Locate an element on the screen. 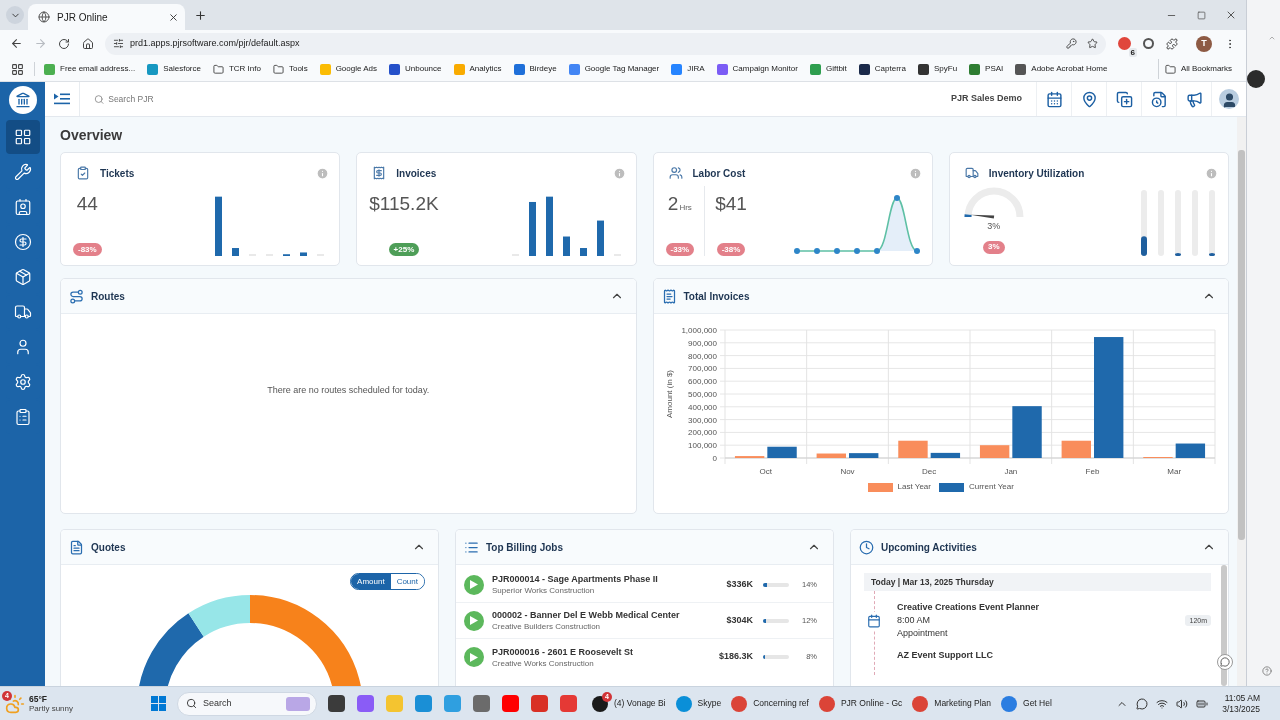 The width and height of the screenshot is (1280, 720). axis-tick-label: 300,000 is located at coordinates (702, 420).